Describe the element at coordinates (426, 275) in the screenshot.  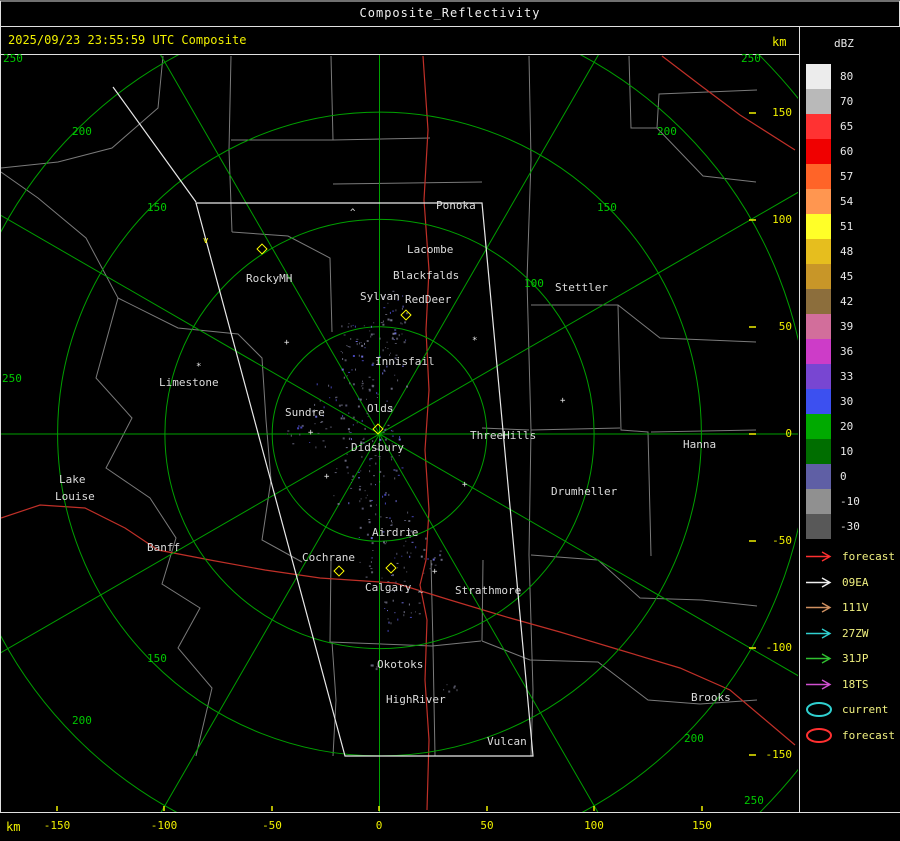
I see `city-label: Blackfalds` at that location.